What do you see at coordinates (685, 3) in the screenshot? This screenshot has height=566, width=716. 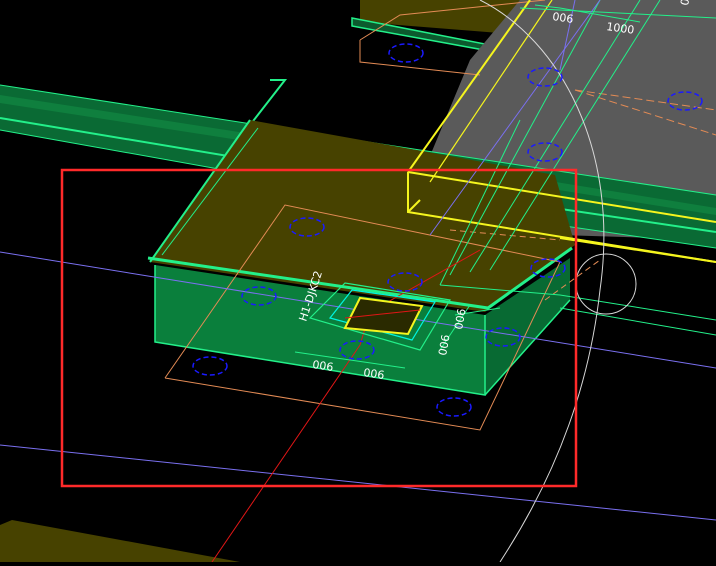 I see `dim-top-corner: 06` at bounding box center [685, 3].